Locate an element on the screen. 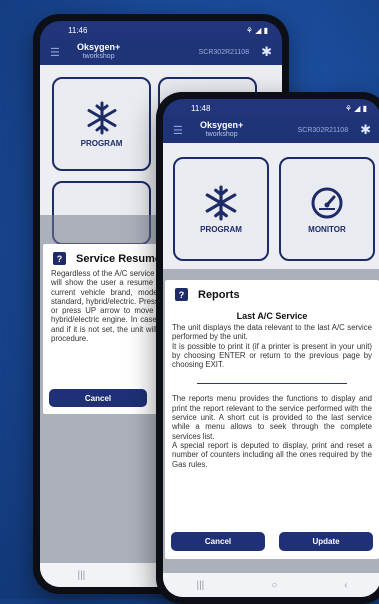 This screenshot has height=604, width=379. status-time: 11:46 is located at coordinates (78, 30).